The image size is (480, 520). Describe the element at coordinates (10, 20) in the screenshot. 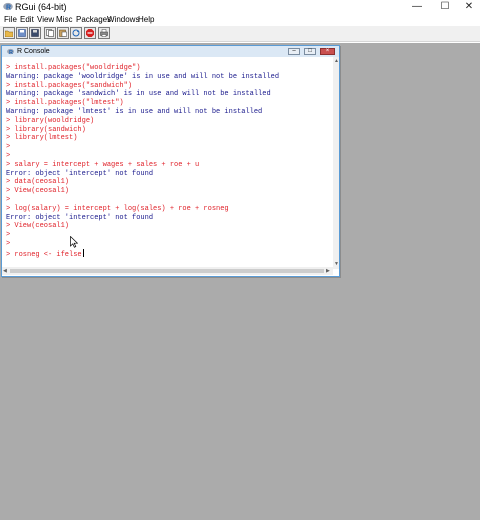

I see `menu-file: File` at that location.